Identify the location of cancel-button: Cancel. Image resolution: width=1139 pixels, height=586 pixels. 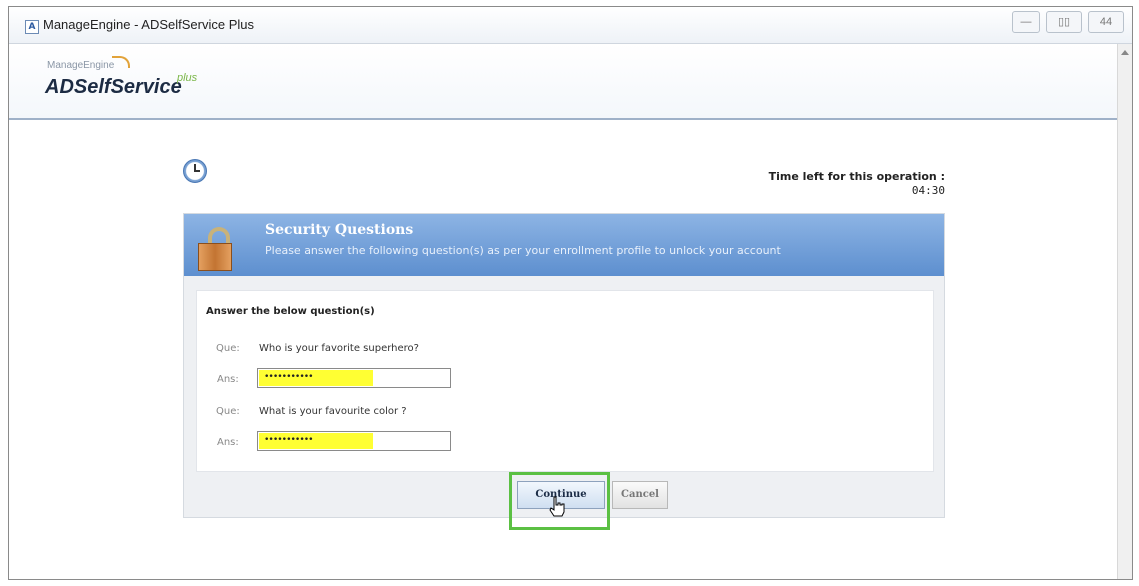
(640, 495).